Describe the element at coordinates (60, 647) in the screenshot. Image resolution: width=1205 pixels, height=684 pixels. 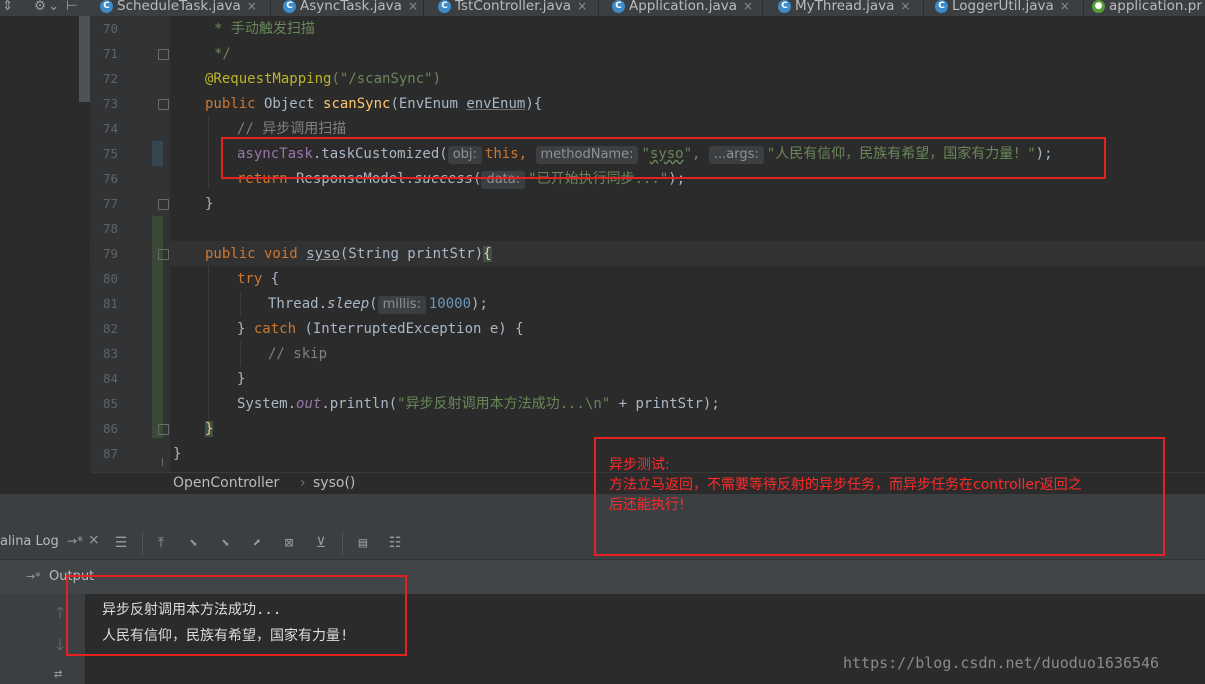
I see `down-arrow-icon: 🡓` at that location.